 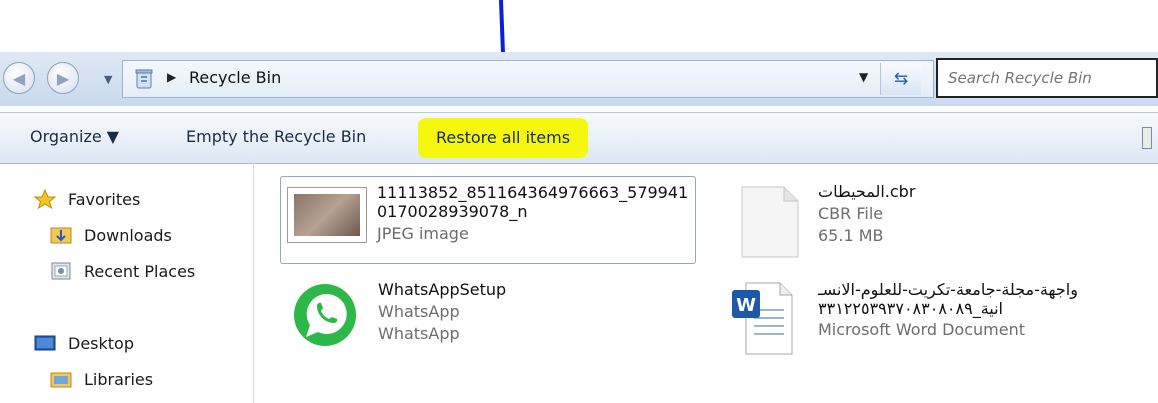 I want to click on organize-menu: Organize ▼, so click(x=74, y=136).